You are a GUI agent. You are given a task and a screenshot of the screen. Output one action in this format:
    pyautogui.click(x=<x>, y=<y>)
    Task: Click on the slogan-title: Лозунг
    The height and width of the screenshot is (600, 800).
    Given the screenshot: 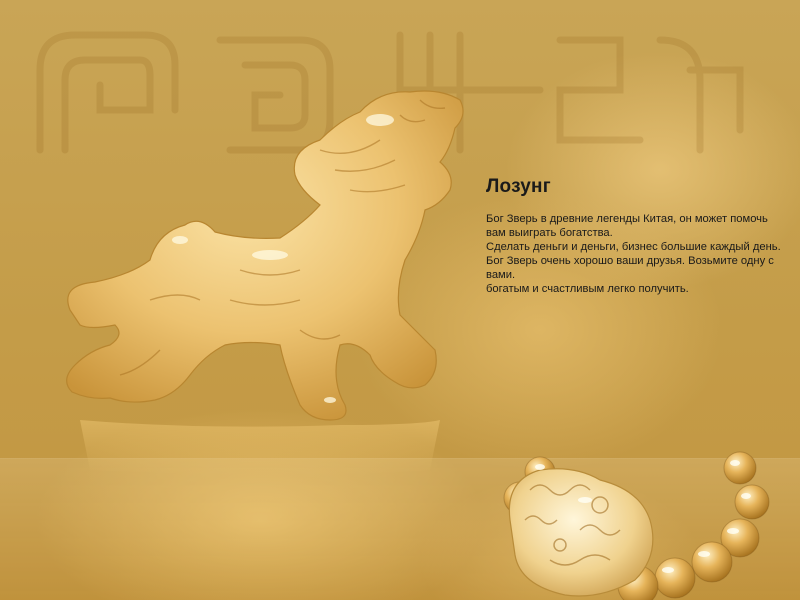 What is the action you would take?
    pyautogui.click(x=518, y=186)
    